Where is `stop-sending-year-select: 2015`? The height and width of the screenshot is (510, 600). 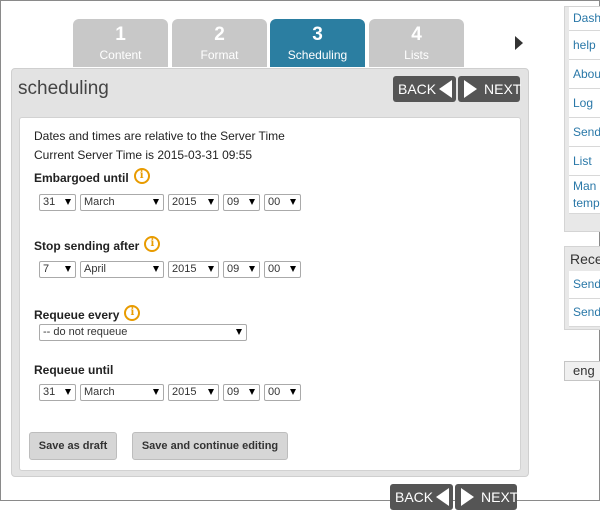
stop-sending-year-select: 2015 is located at coordinates (193, 269).